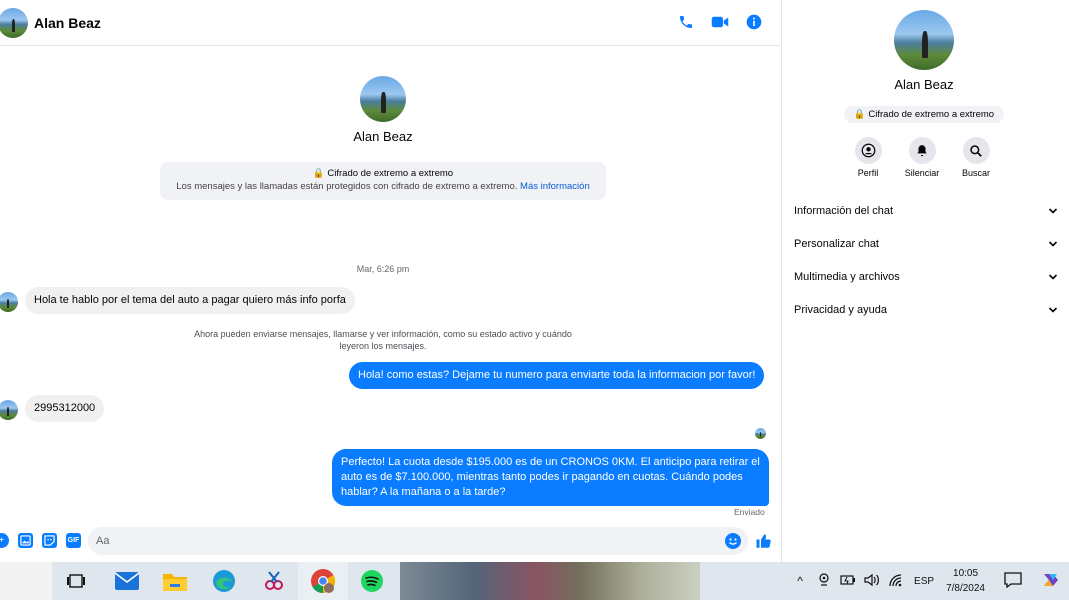  I want to click on header-actions, so click(720, 22).